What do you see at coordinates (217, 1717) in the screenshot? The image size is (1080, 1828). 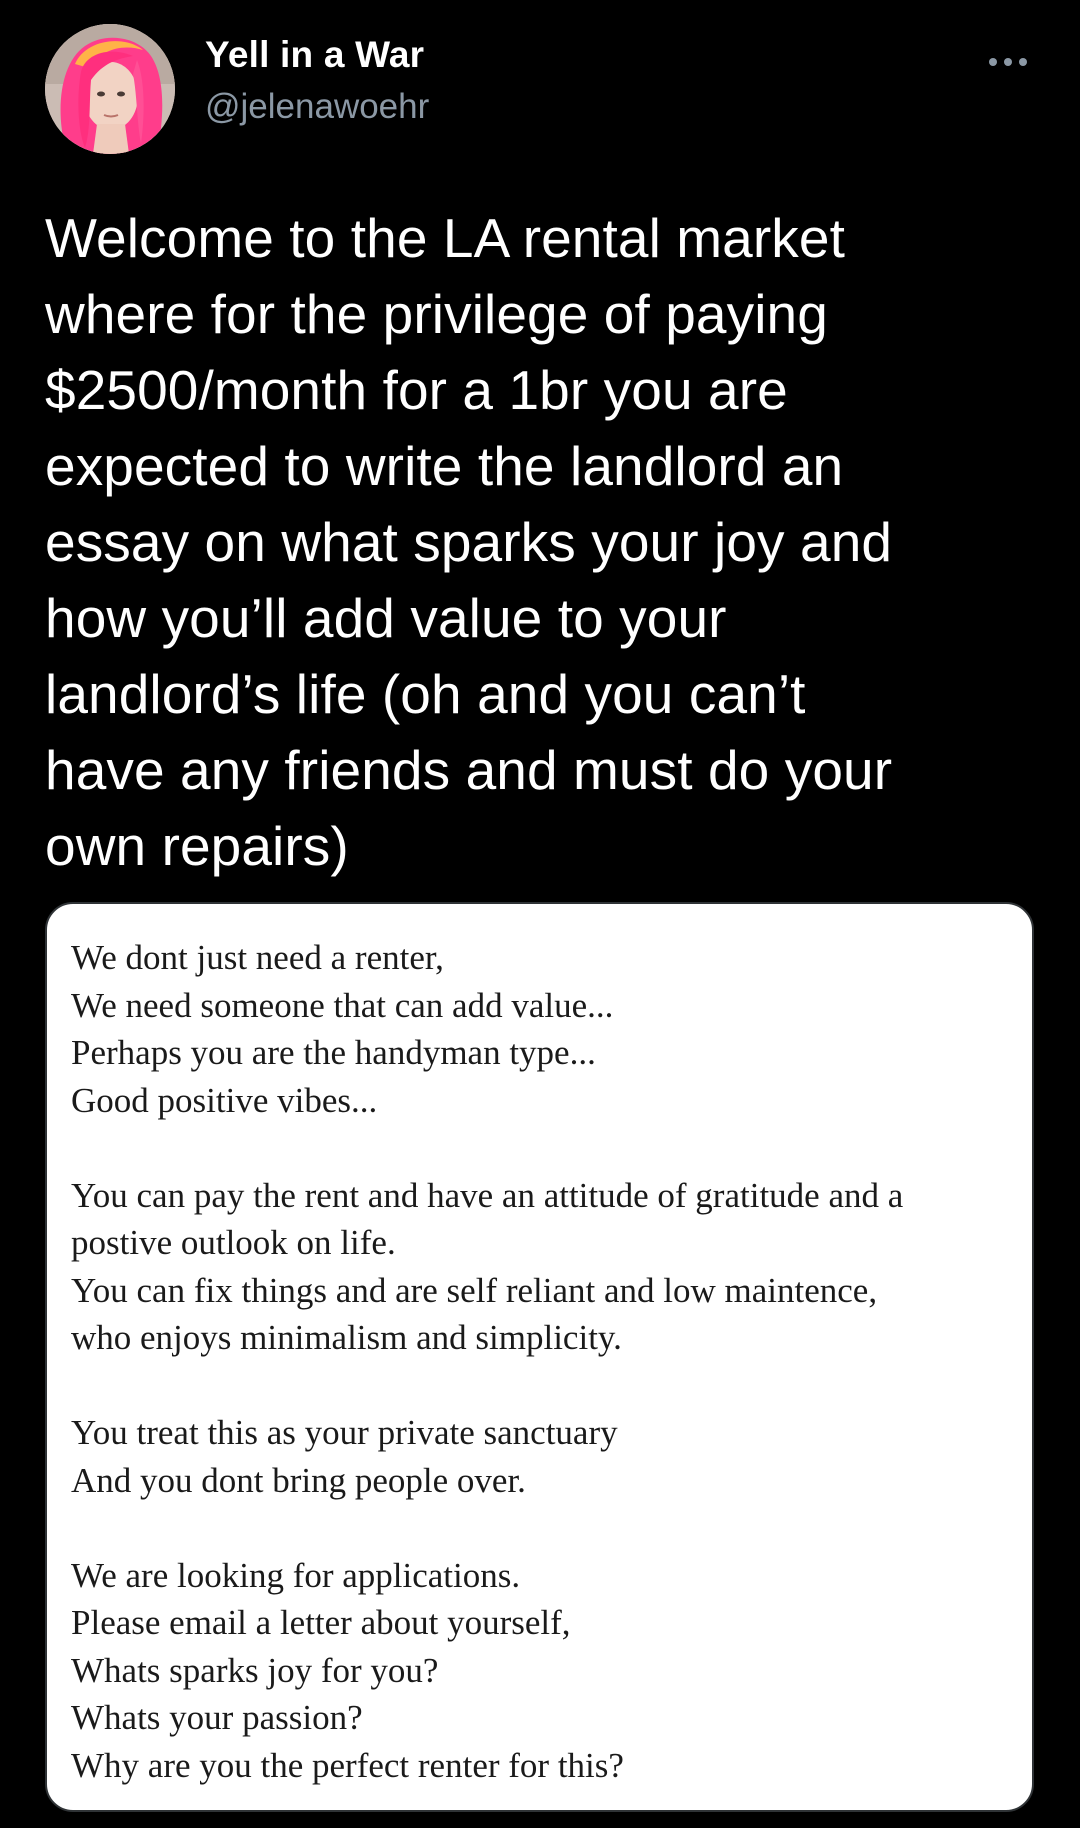 I see `letter-line: Whats your passion?` at bounding box center [217, 1717].